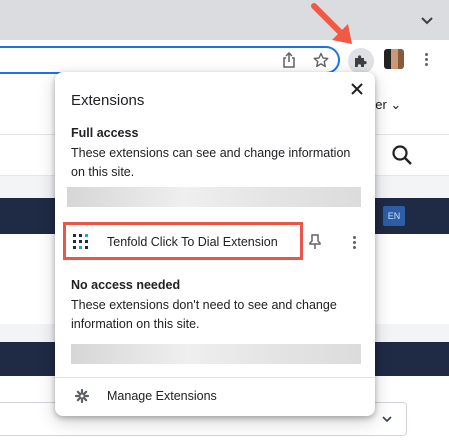 This screenshot has width=449, height=442. I want to click on annotation-arrow-icon, so click(335, 30).